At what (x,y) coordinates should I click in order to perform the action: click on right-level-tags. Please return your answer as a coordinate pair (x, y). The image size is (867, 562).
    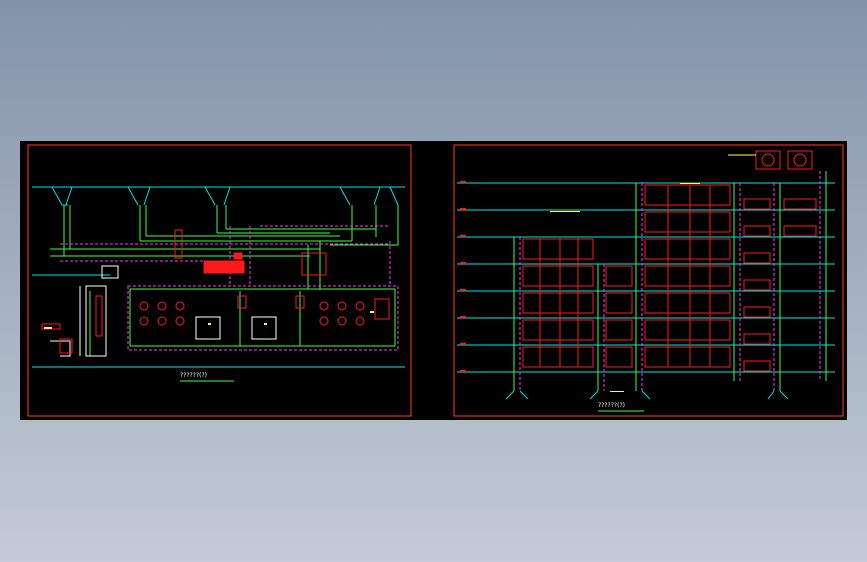
    Looking at the image, I should click on (463, 276).